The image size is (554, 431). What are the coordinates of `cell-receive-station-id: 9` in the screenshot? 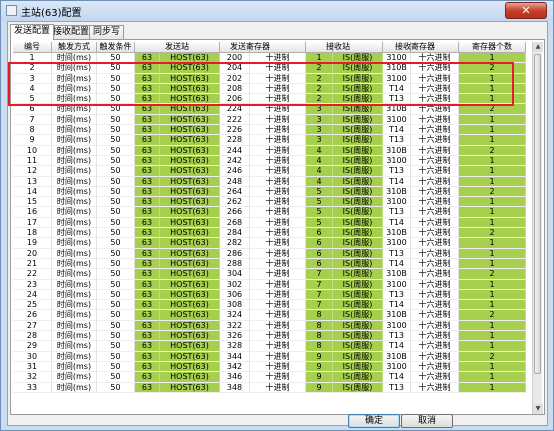 It's located at (319, 367).